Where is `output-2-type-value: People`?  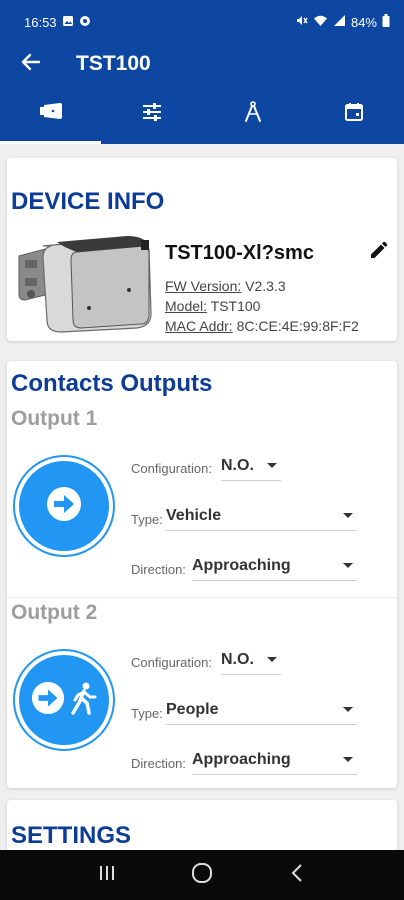
output-2-type-value: People is located at coordinates (192, 709).